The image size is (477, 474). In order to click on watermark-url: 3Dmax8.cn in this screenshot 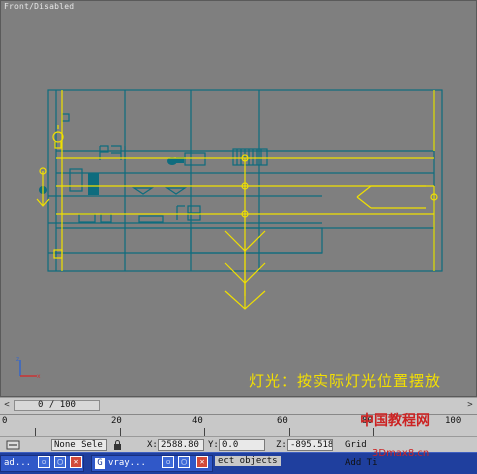, I will do `click(401, 453)`.